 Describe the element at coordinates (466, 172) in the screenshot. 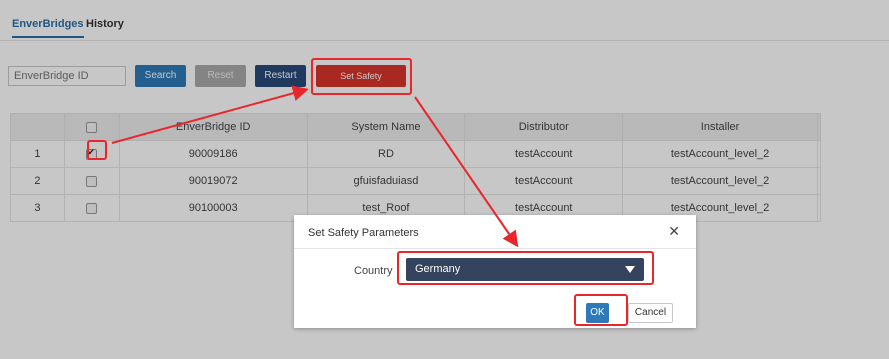

I see `arrow-button-to-country` at that location.